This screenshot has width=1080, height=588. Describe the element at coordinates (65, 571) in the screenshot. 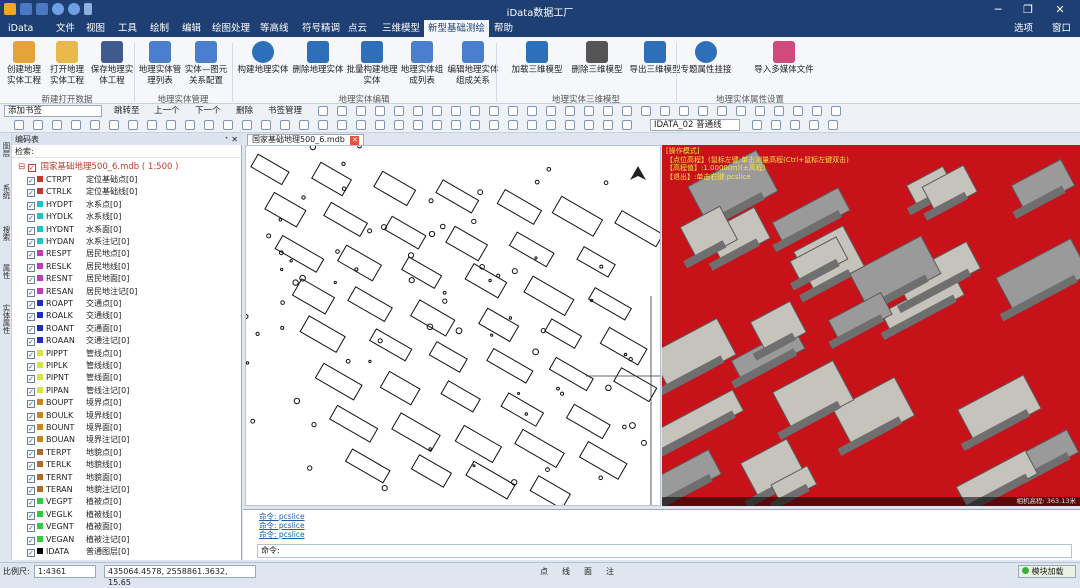

I see `scale-field: 1:4361` at that location.